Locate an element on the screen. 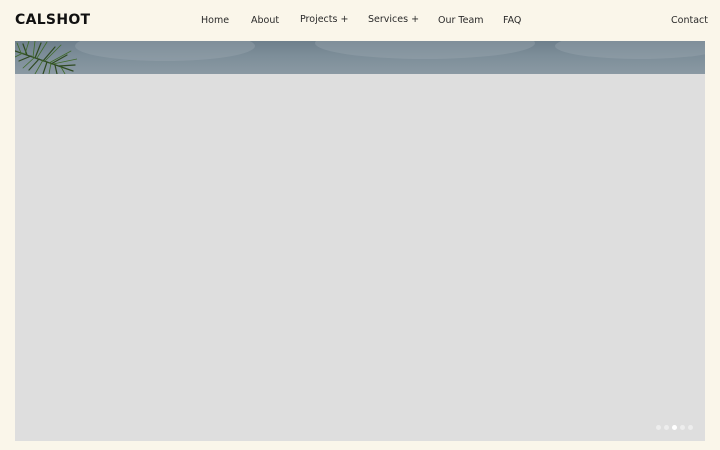  nav-link-our-team: Our Team is located at coordinates (461, 21).